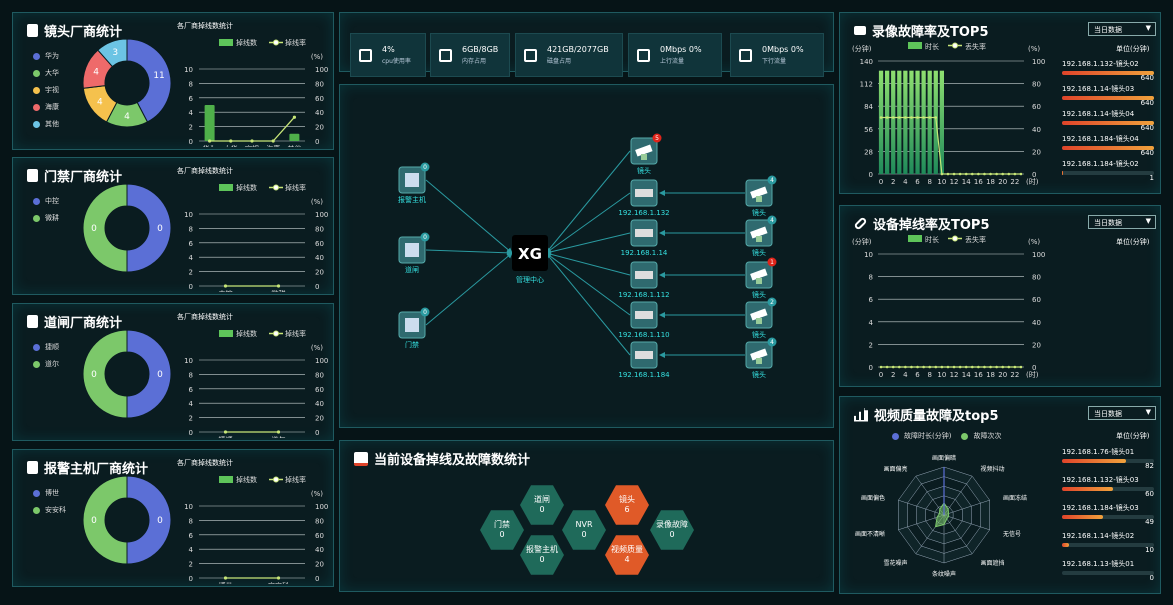 The width and height of the screenshot is (1173, 605). Describe the element at coordinates (191, 433) in the screenshot. I see `y-tick: 0` at that location.